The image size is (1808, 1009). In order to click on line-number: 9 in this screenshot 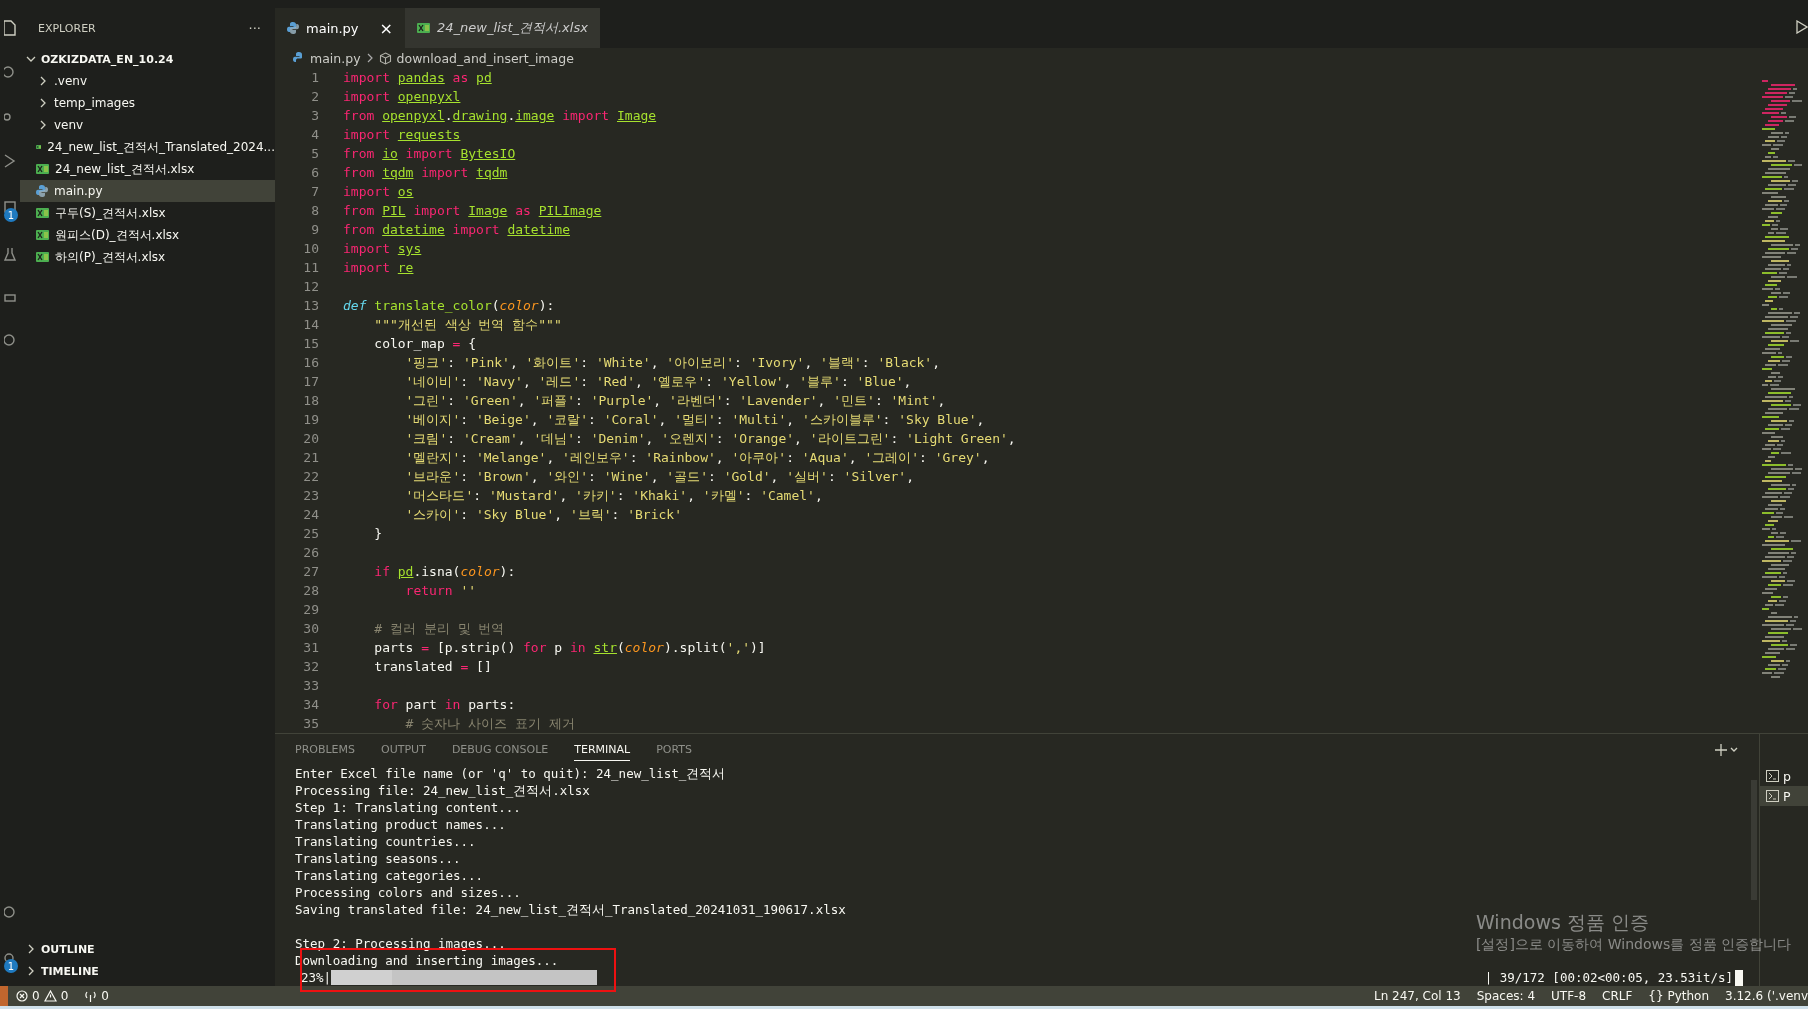, I will do `click(314, 229)`.